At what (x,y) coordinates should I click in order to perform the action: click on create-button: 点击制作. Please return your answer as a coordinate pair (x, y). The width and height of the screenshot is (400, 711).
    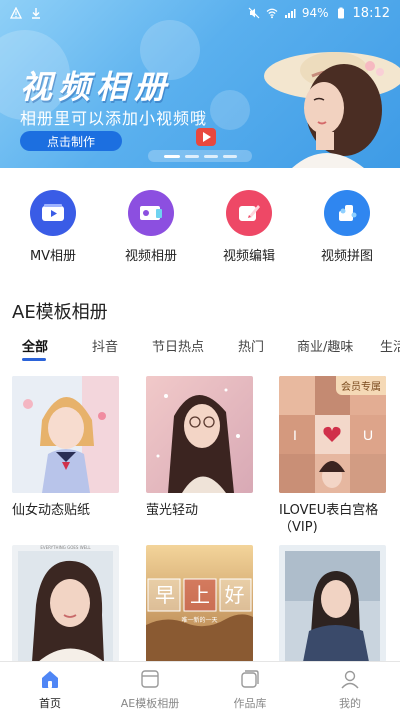
    Looking at the image, I should click on (71, 141).